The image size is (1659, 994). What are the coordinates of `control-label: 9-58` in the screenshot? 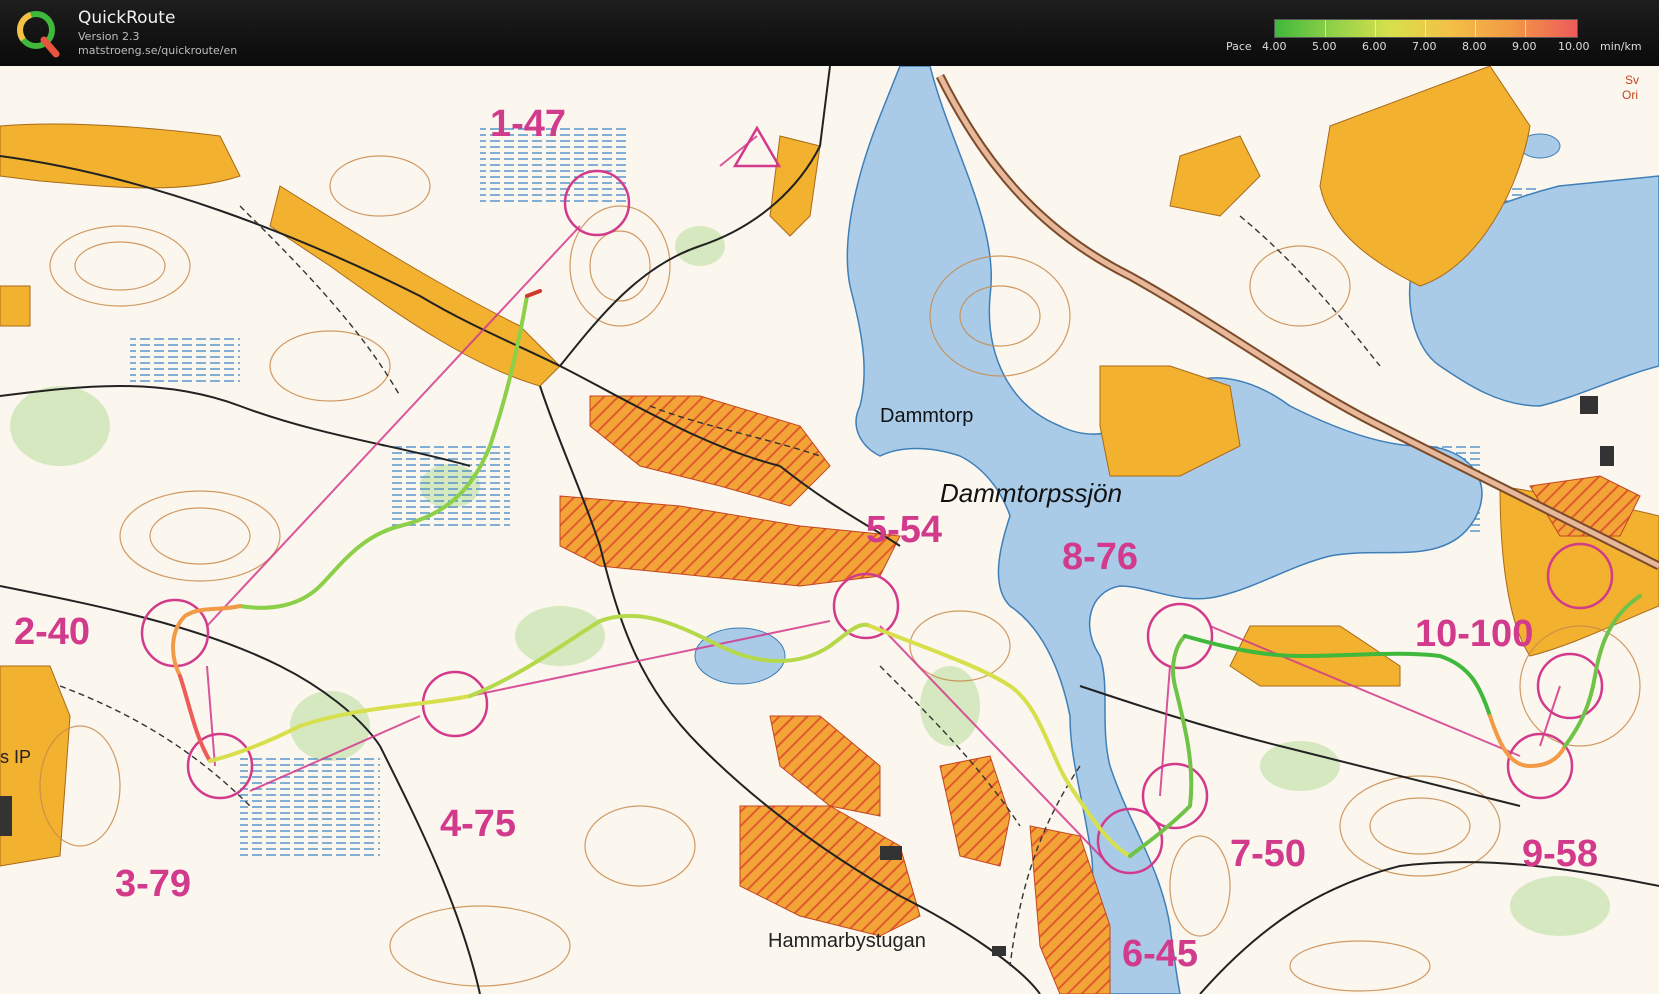 It's located at (1560, 854).